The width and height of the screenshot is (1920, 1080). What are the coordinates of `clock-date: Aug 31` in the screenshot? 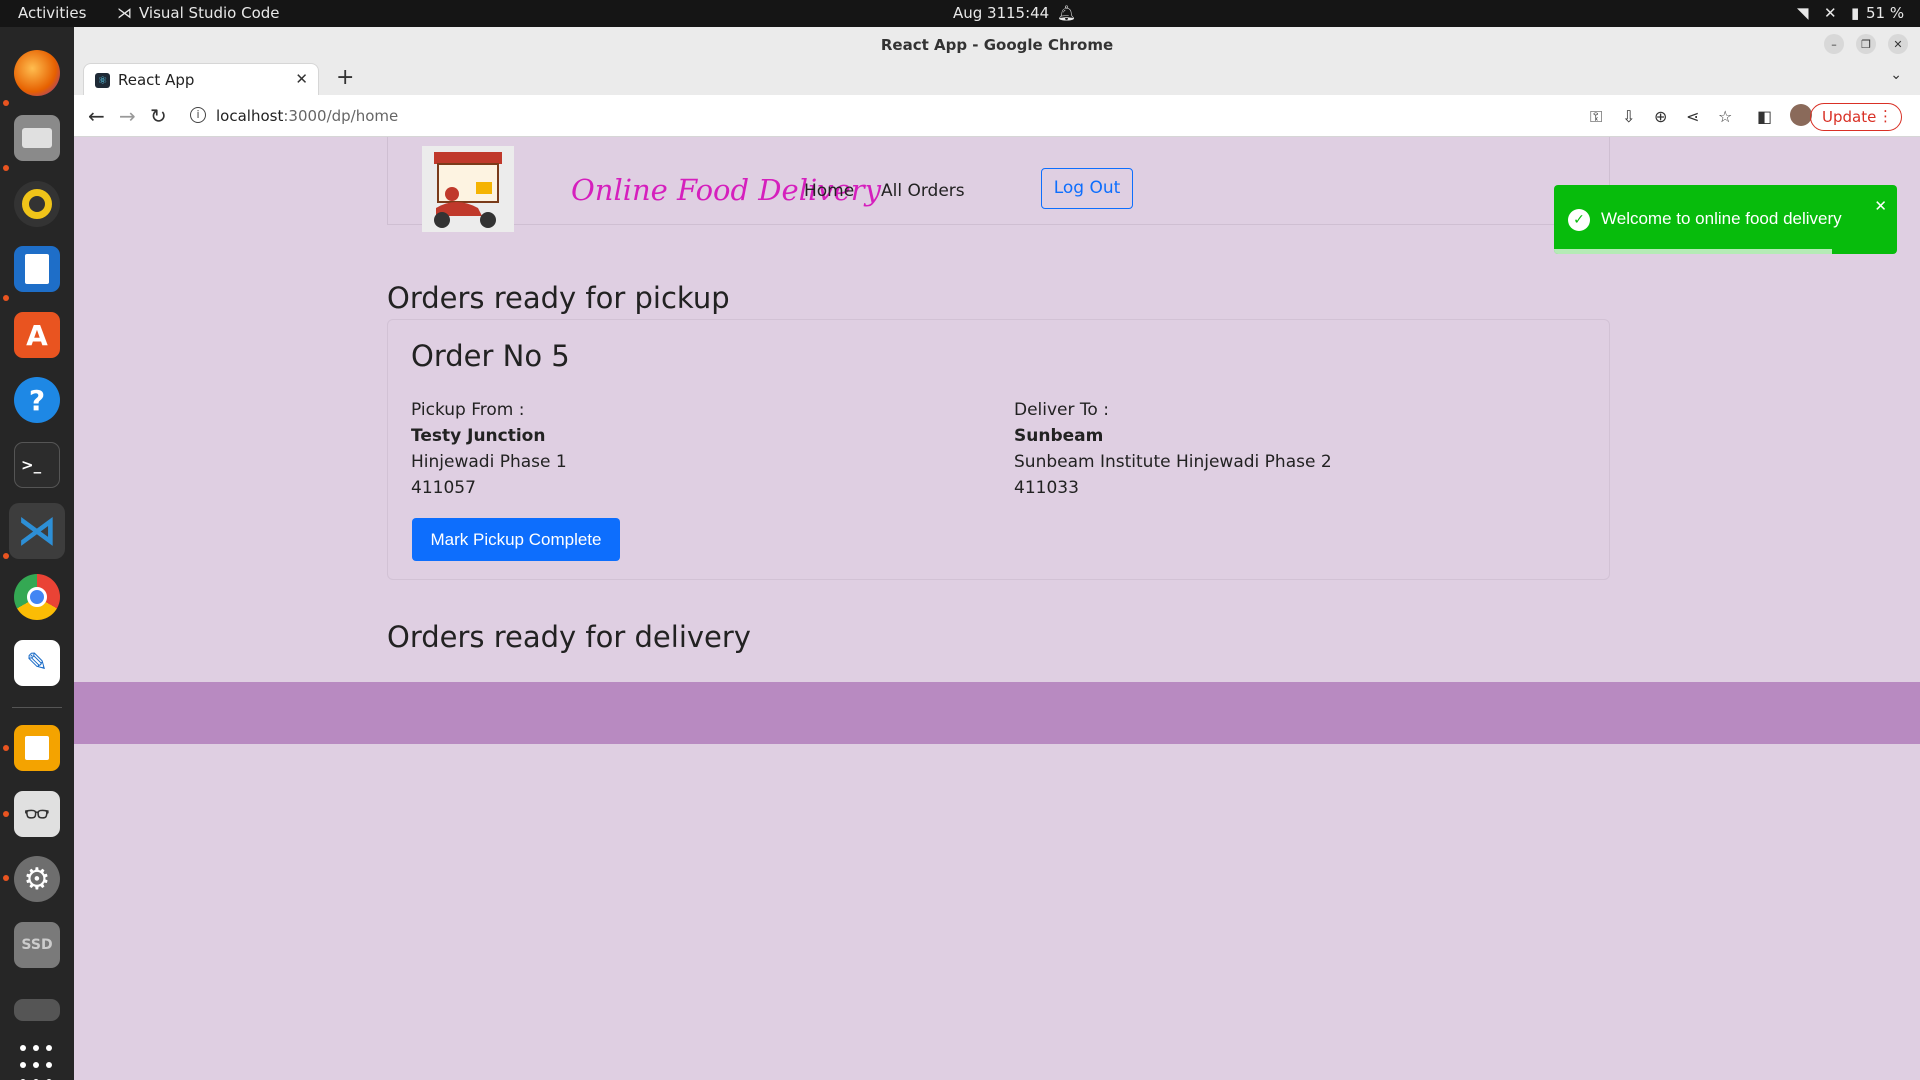 It's located at (979, 13).